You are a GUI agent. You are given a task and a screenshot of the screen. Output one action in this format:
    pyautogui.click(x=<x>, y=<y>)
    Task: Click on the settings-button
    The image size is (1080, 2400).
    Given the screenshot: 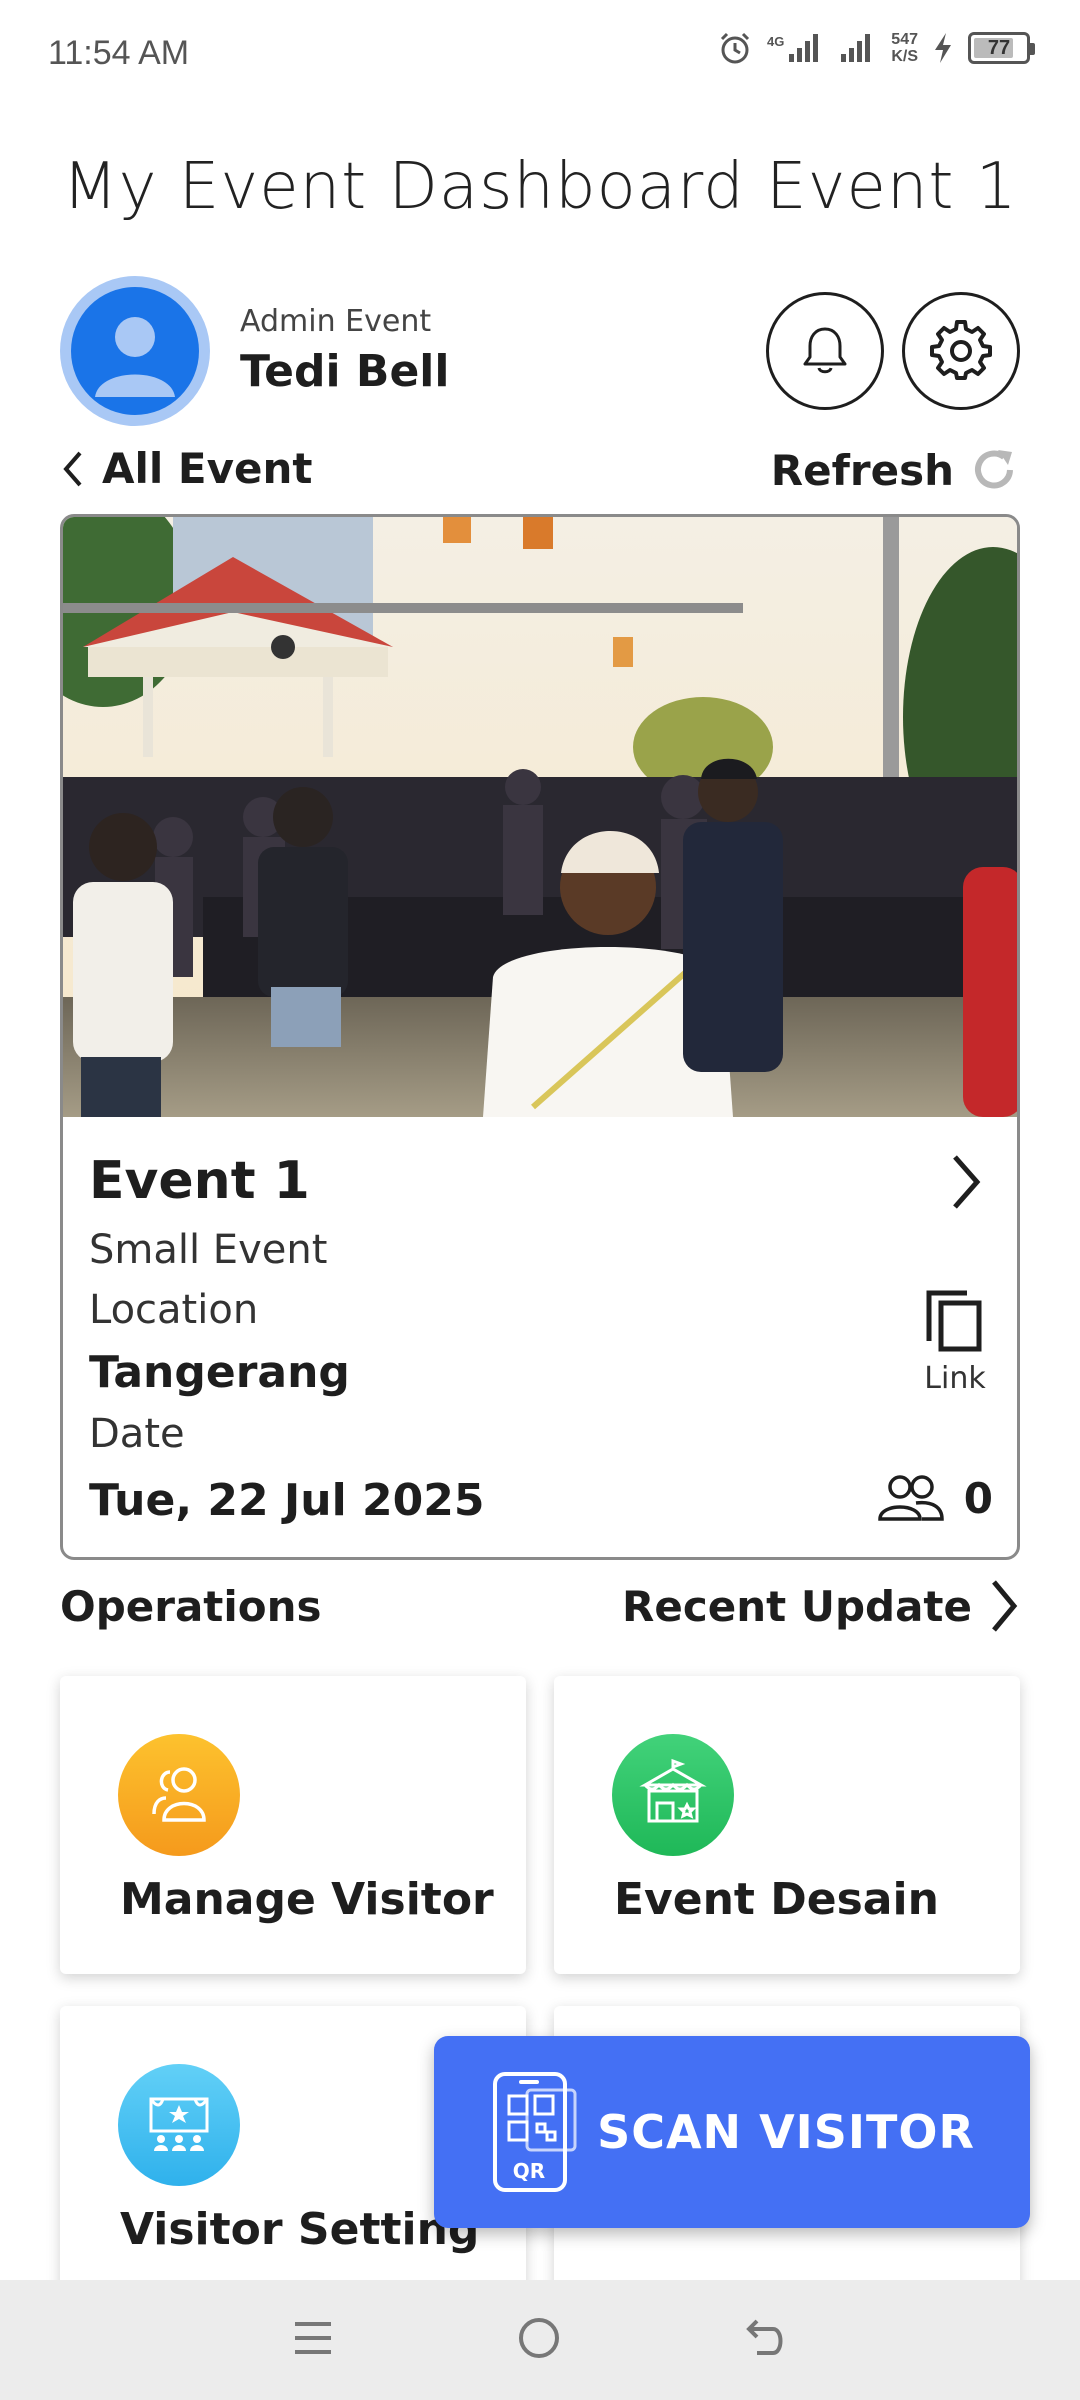 What is the action you would take?
    pyautogui.click(x=961, y=351)
    